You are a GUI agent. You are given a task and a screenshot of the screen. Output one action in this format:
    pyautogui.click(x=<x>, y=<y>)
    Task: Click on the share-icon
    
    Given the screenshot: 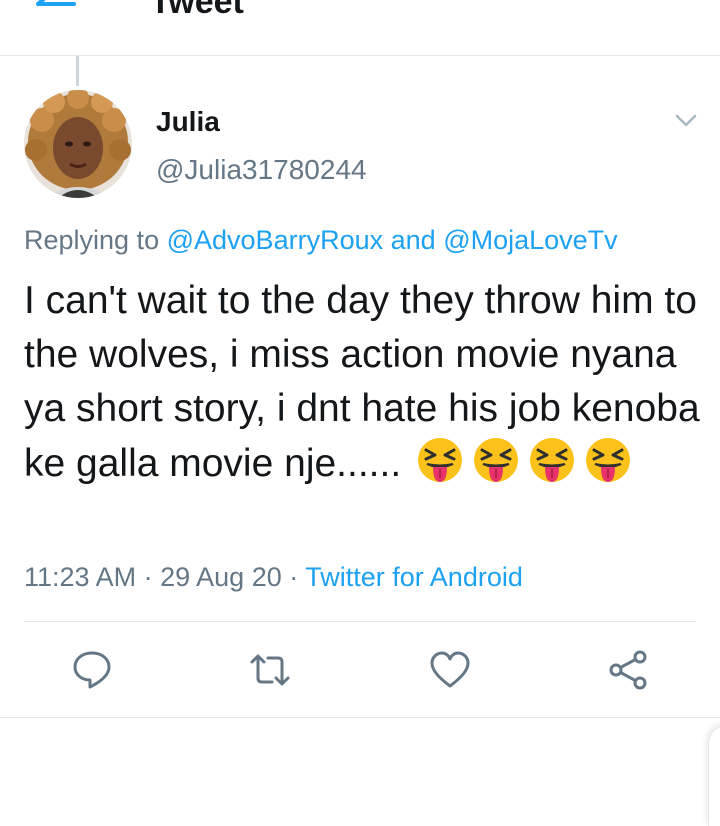 What is the action you would take?
    pyautogui.click(x=628, y=670)
    